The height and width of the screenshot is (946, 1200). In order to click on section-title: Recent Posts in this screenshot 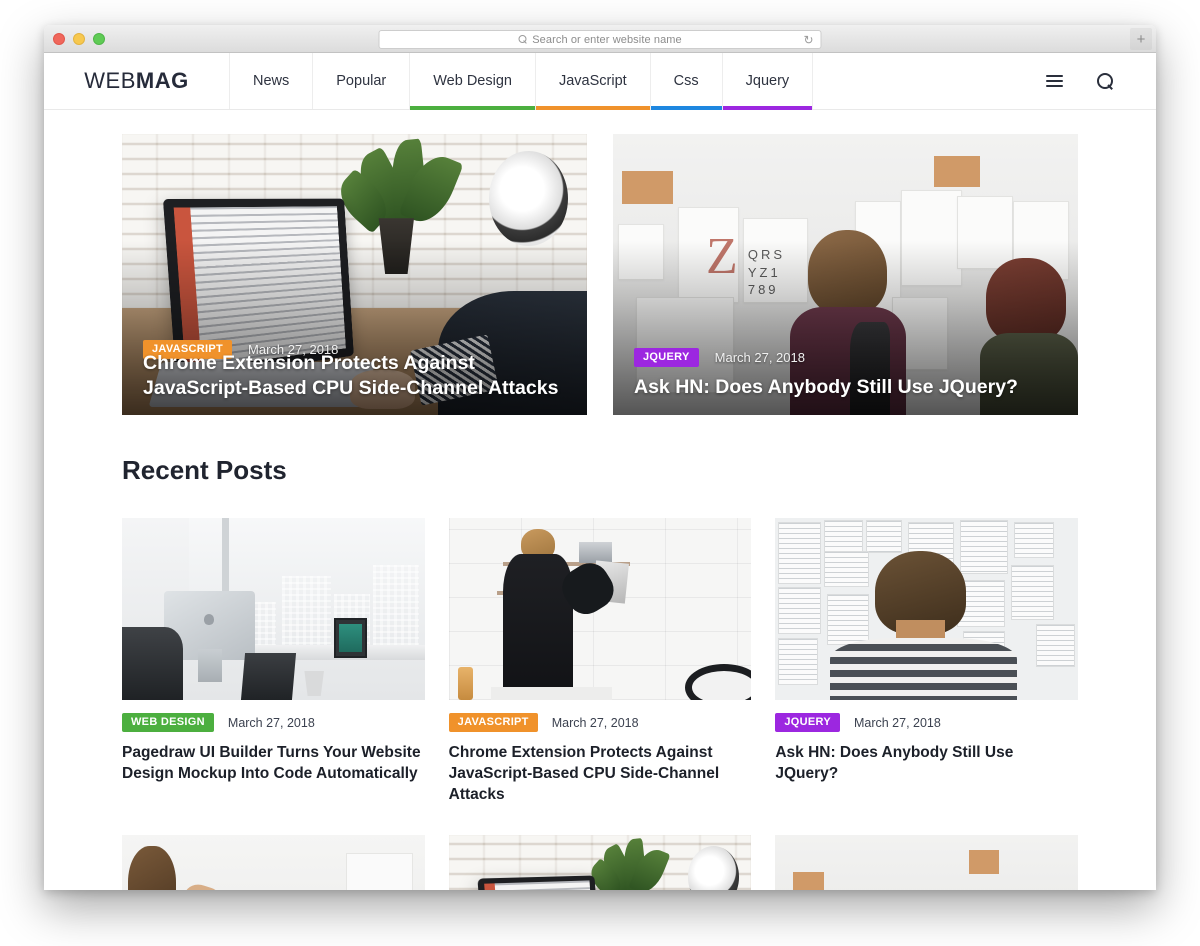, I will do `click(204, 470)`.